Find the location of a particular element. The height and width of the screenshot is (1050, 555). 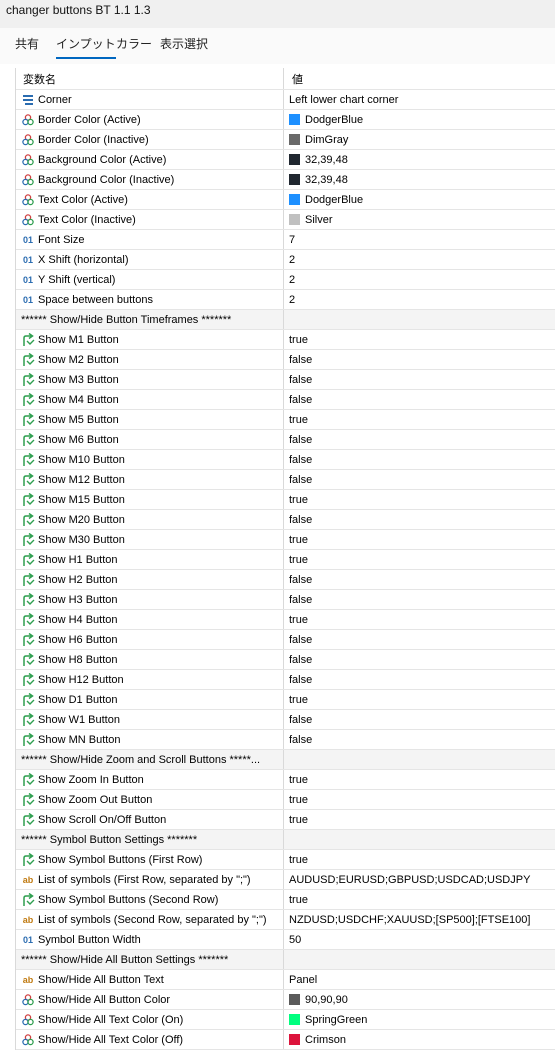

parameter-row: Show Zoom Out Button true is located at coordinates (285, 800).